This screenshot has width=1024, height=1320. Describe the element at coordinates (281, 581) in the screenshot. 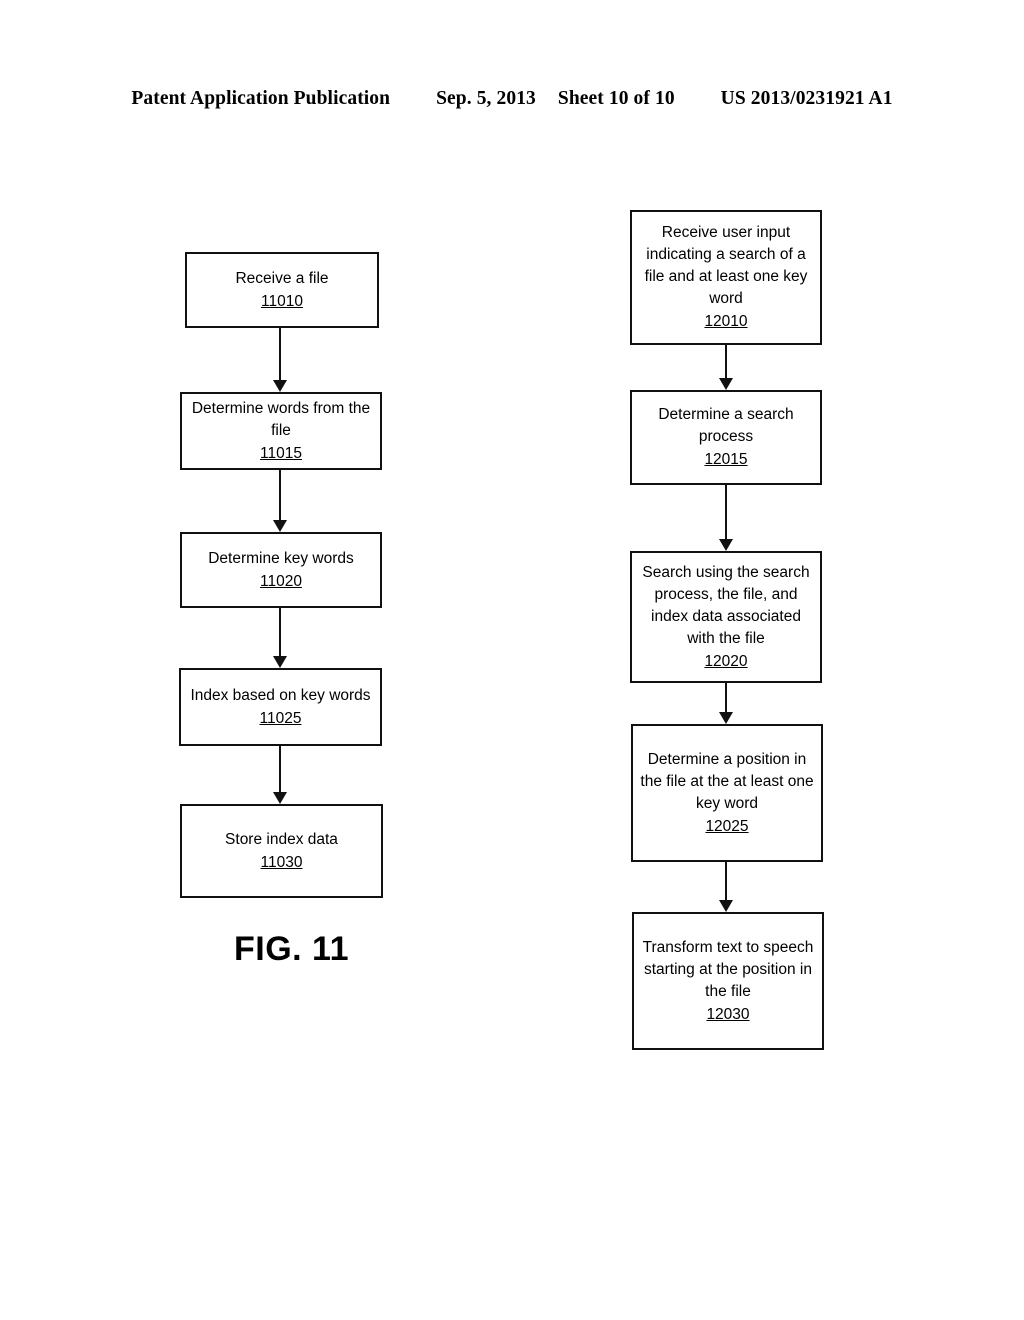

I see `flow-box-reference: 11020` at that location.